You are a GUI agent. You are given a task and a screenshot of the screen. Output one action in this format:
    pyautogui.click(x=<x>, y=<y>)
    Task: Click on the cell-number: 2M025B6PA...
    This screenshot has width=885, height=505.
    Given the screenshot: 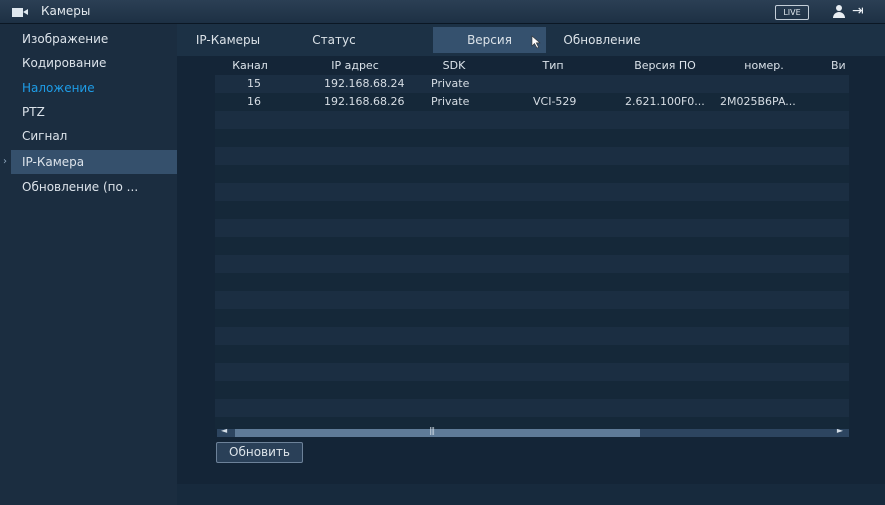 What is the action you would take?
    pyautogui.click(x=758, y=101)
    